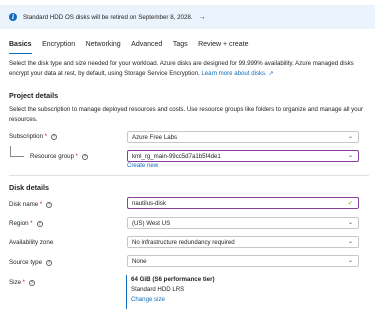  Describe the element at coordinates (243, 223) in the screenshot. I see `region-select: (US) West US ⌄` at that location.